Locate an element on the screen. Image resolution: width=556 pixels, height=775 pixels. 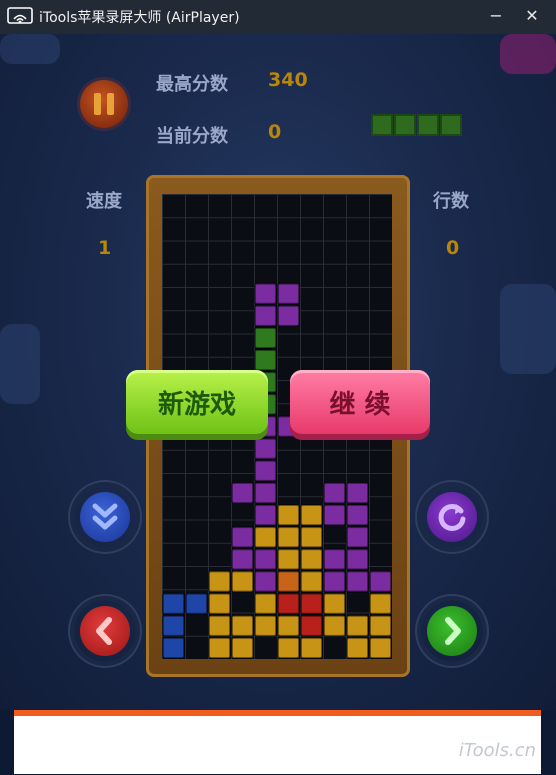
current-score-label: 当前分数 is located at coordinates (192, 136).